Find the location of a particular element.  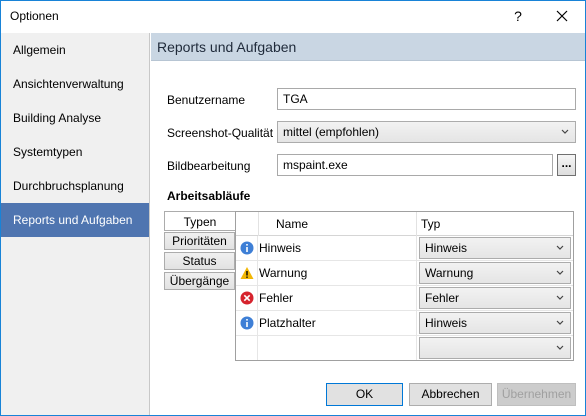

row-type-select: Warnung is located at coordinates (495, 273).